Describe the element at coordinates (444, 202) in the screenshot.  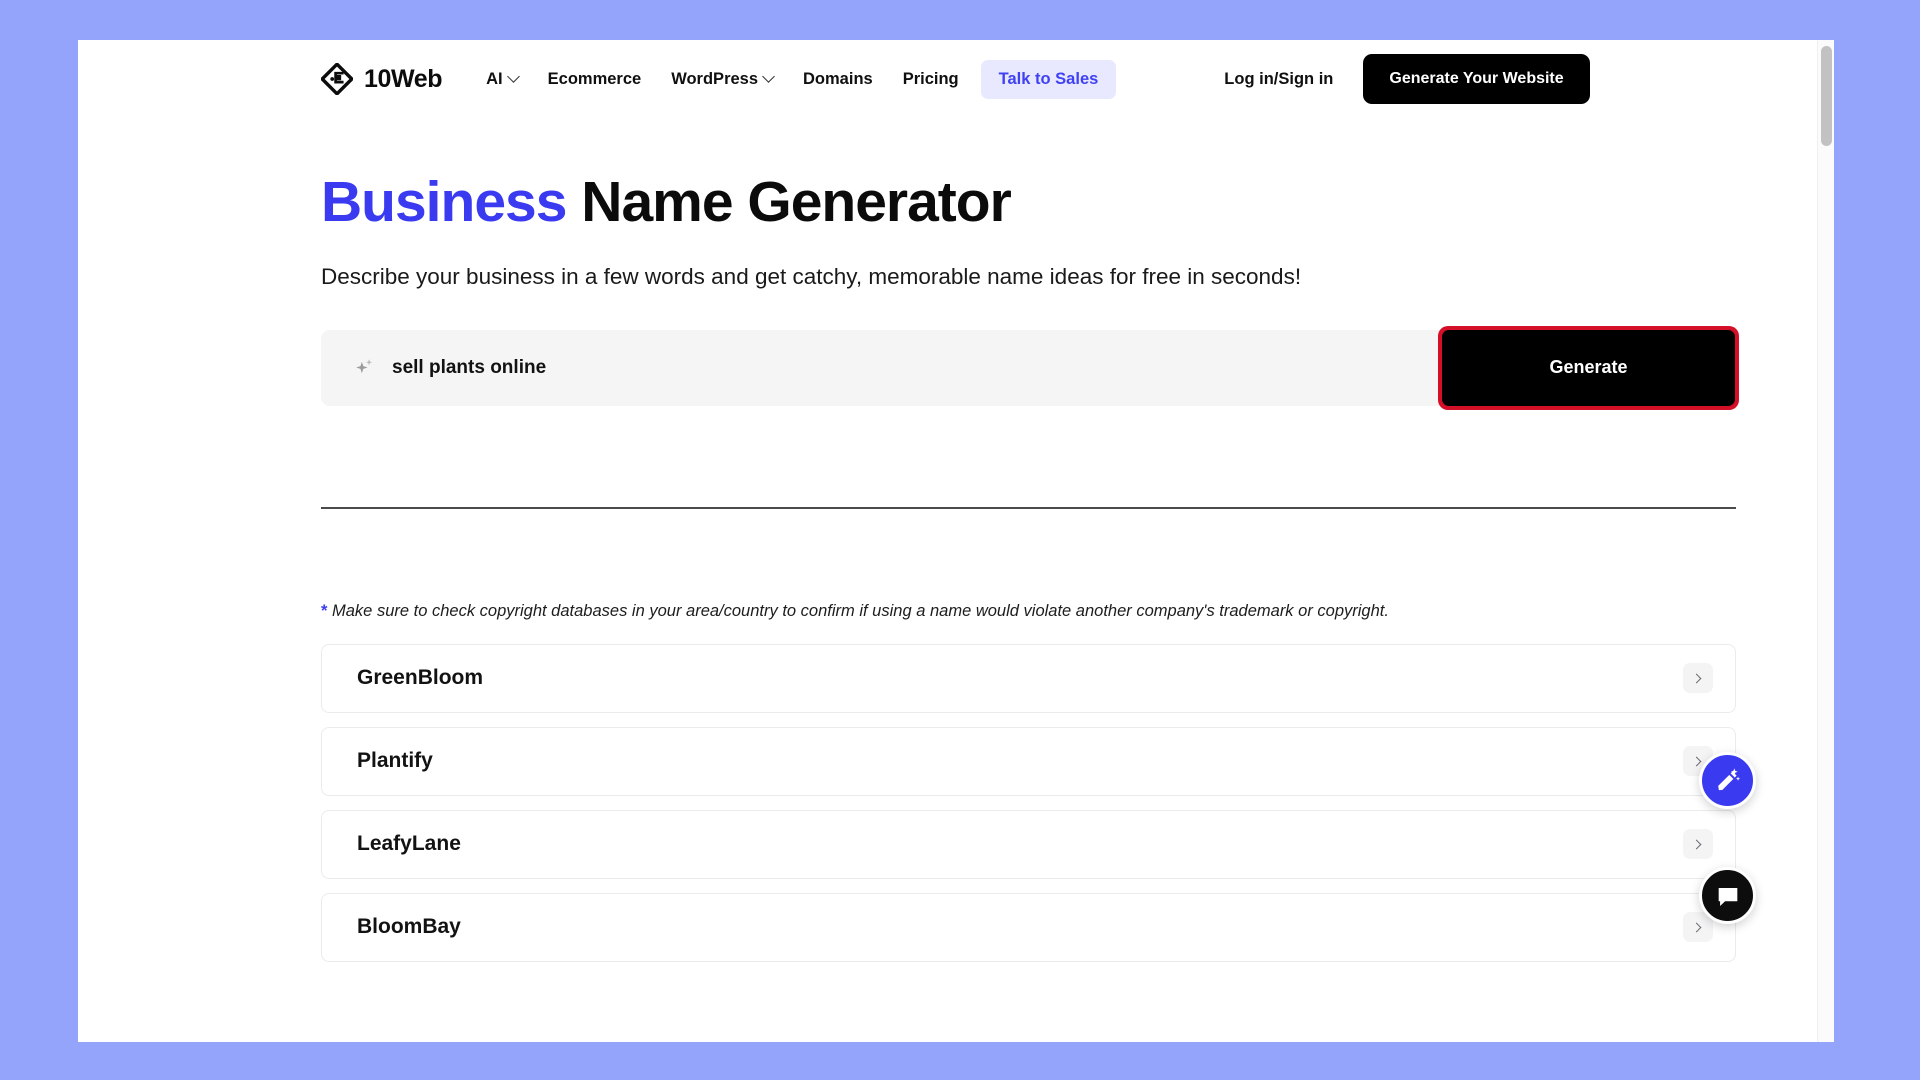
I see `page-title-accent: Business` at that location.